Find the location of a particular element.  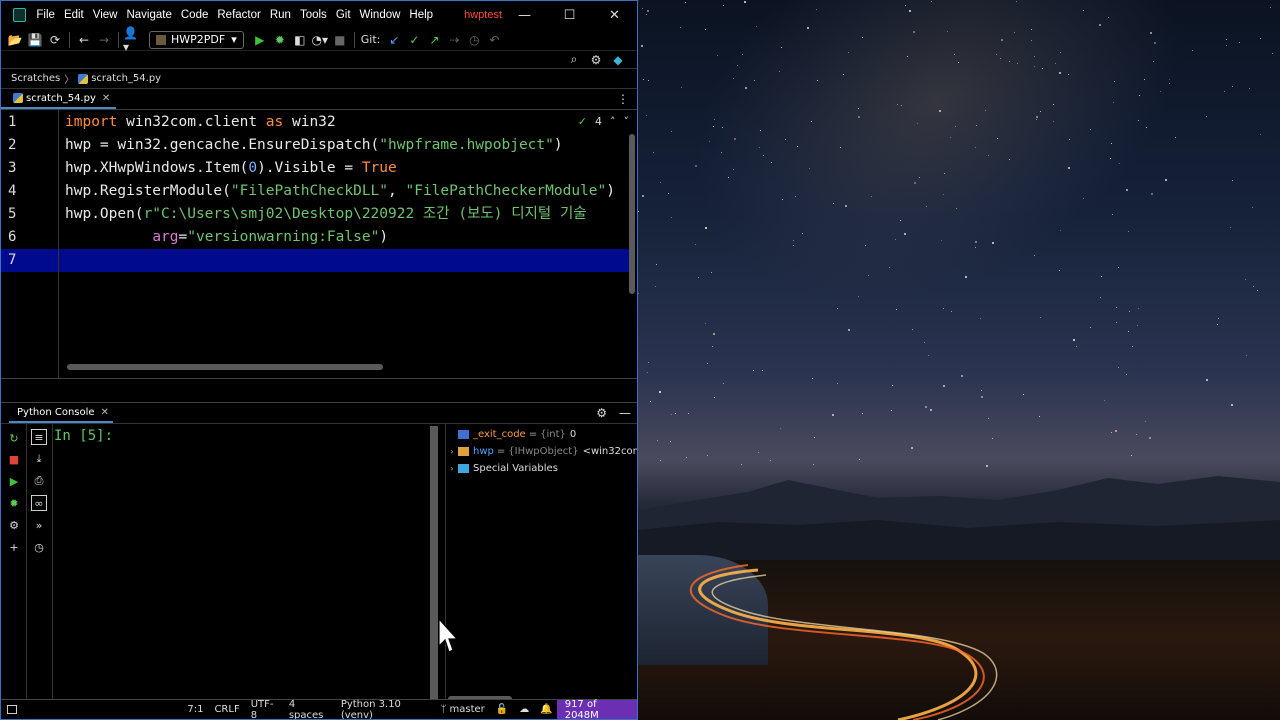

toolbar-separator is located at coordinates (118, 39).